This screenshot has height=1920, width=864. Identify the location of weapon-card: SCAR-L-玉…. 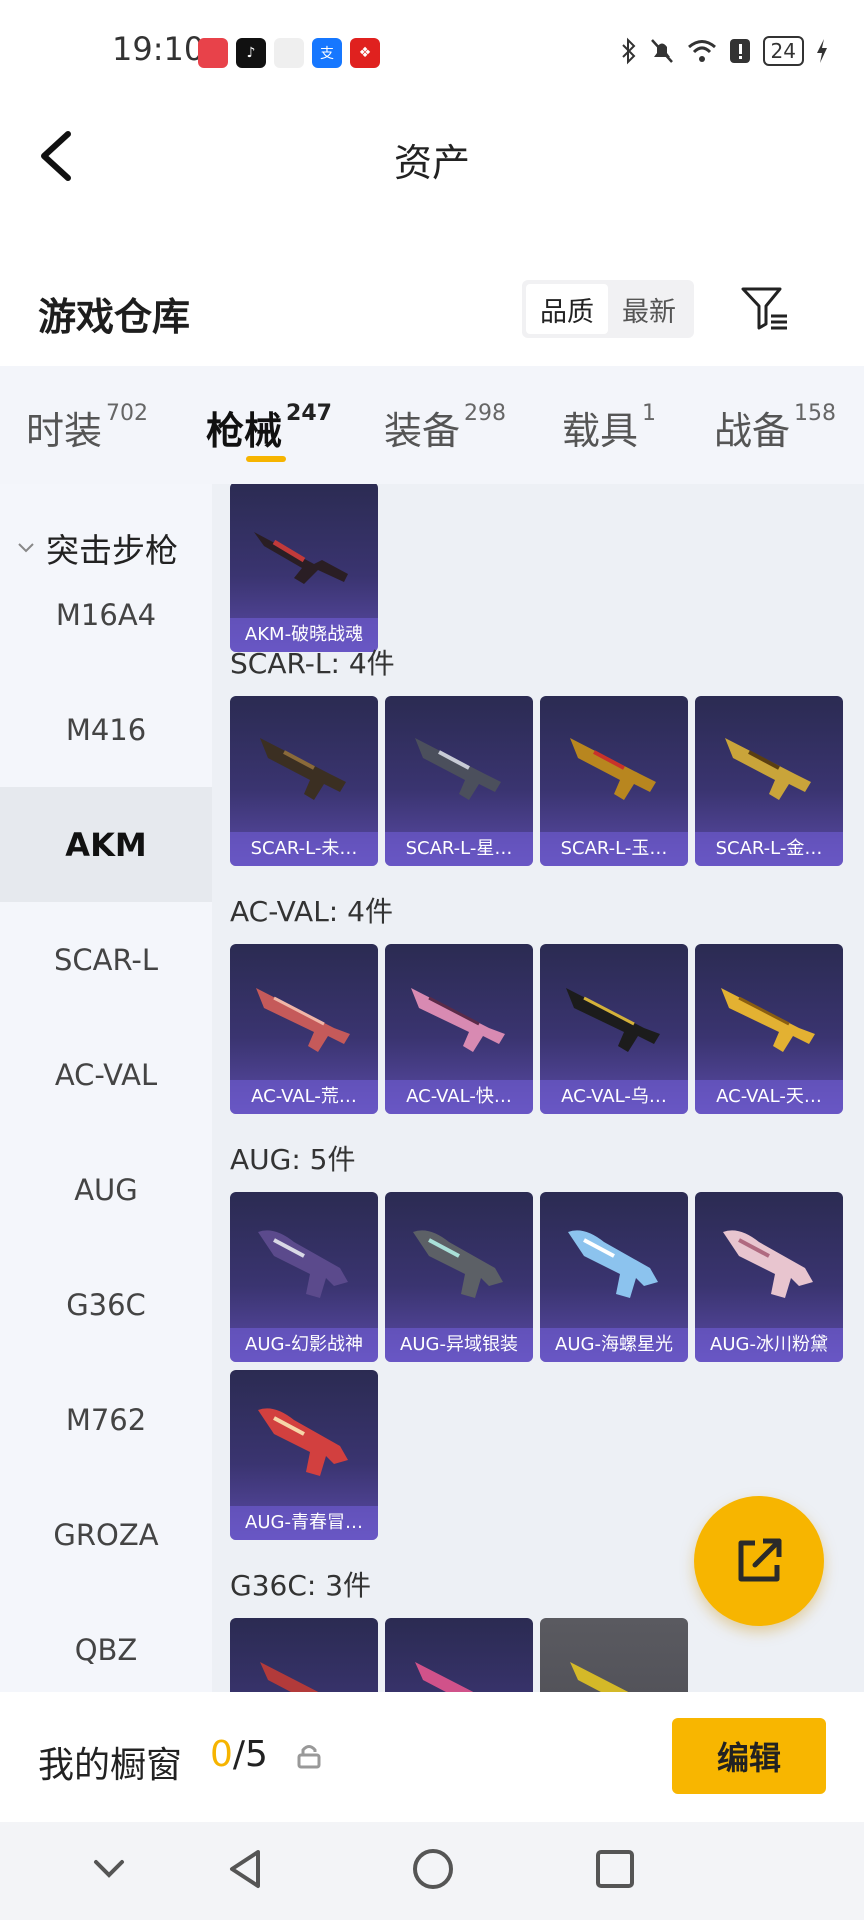
(614, 781).